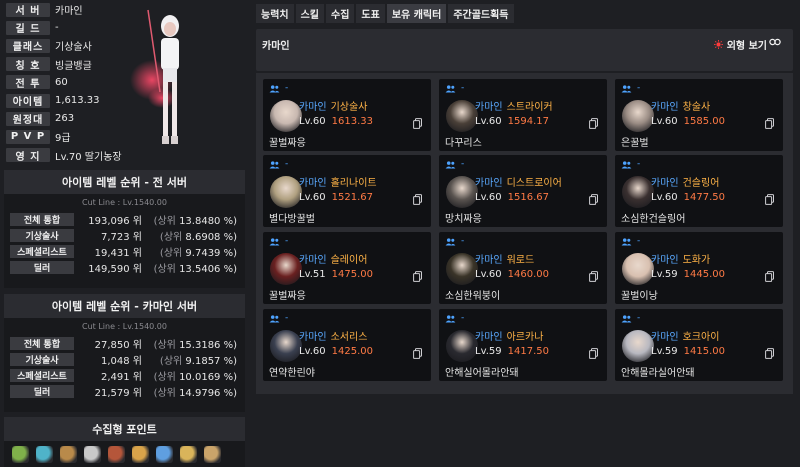  Describe the element at coordinates (140, 454) in the screenshot. I see `sea-bounty-icon` at that location.